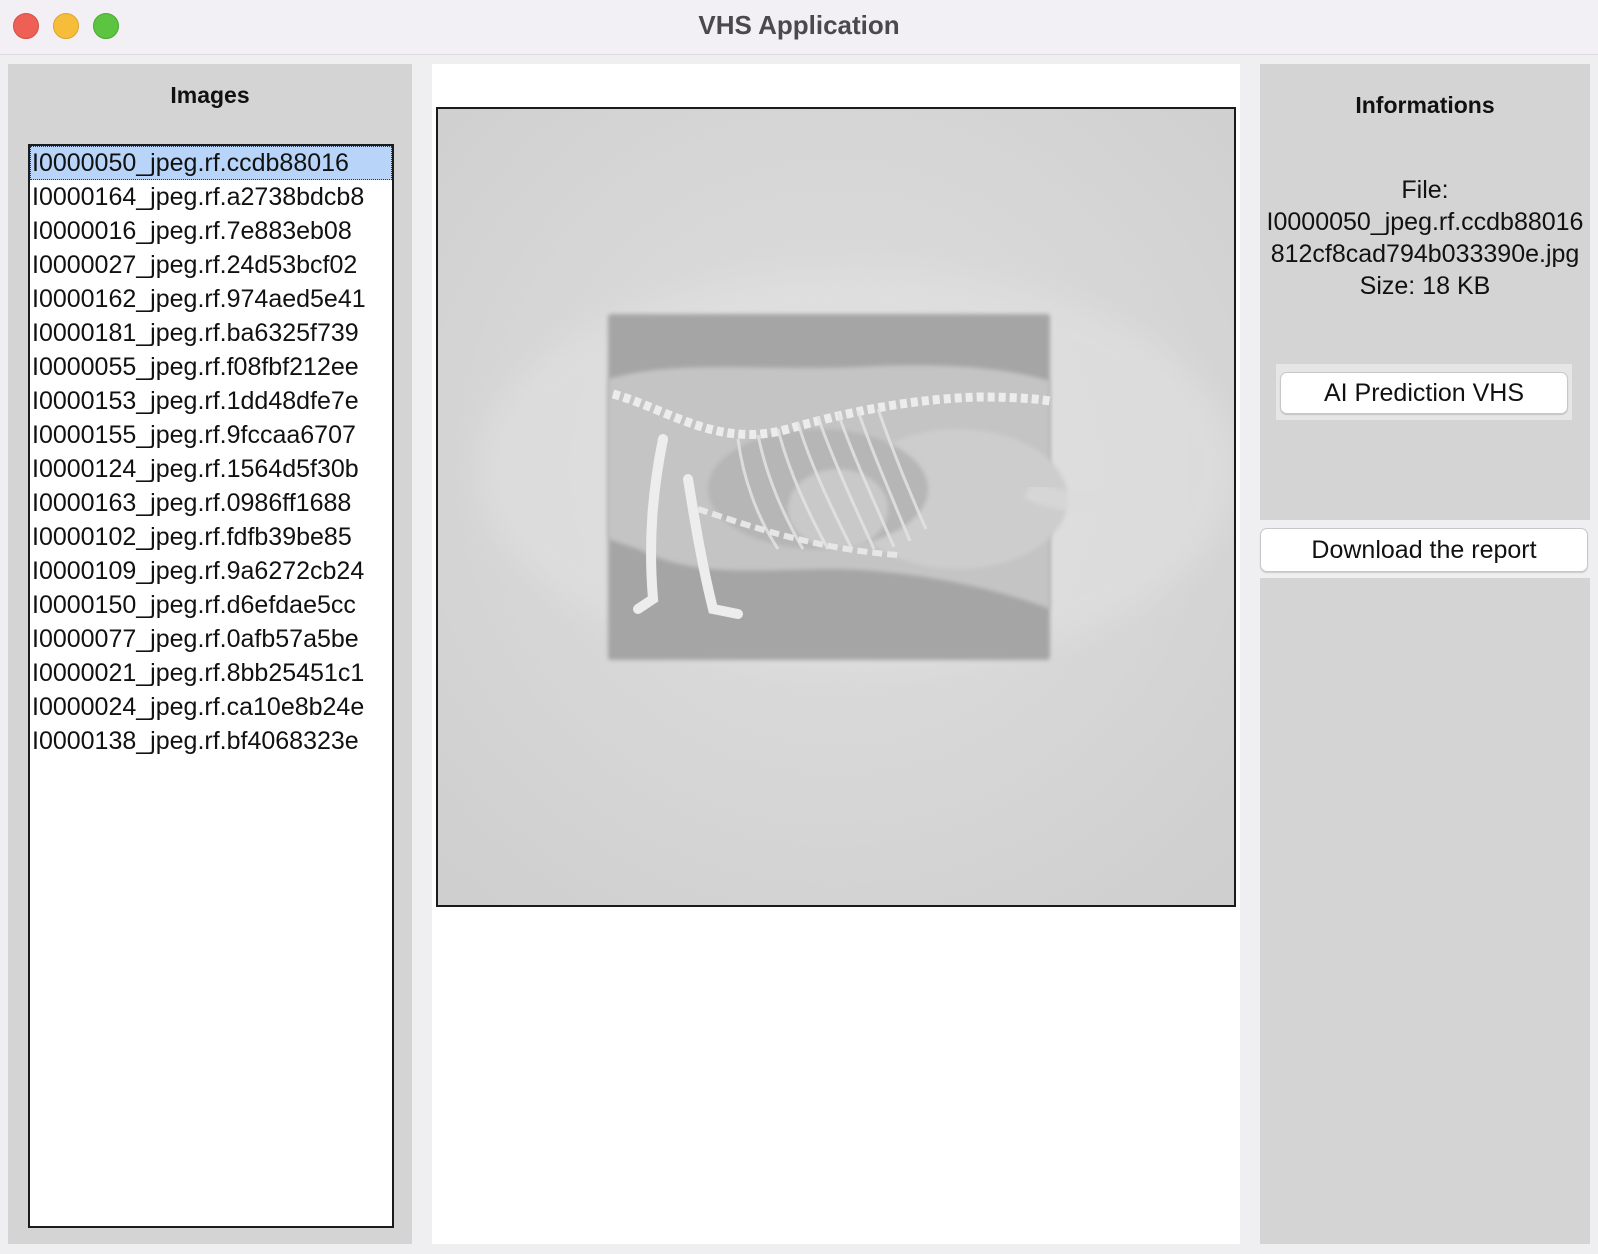  What do you see at coordinates (1425, 286) in the screenshot?
I see `file-size: Size: 18 KB` at bounding box center [1425, 286].